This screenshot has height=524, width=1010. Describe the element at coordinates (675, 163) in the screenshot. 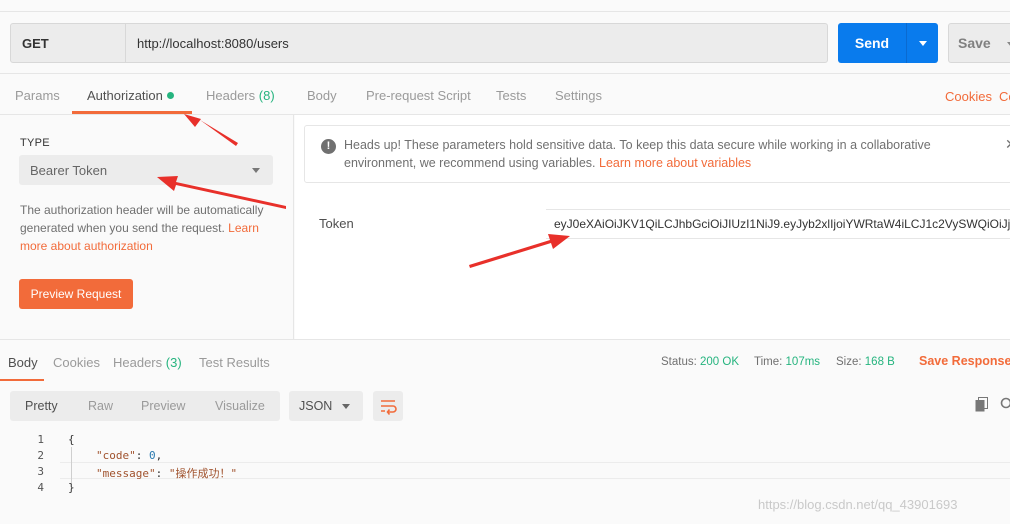

I see `learn-more-variables-link: Learn more about variables` at that location.